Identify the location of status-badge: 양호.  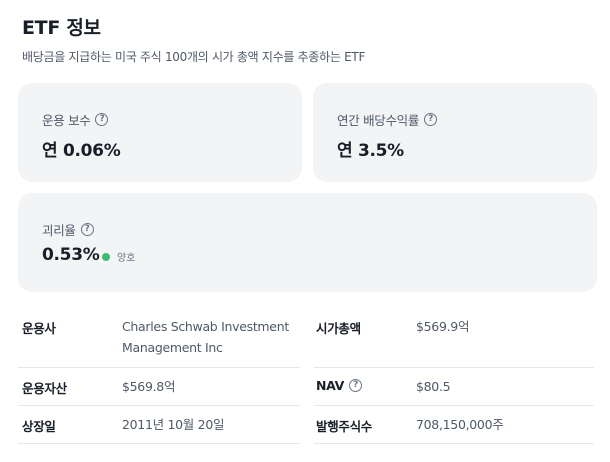
(118, 256).